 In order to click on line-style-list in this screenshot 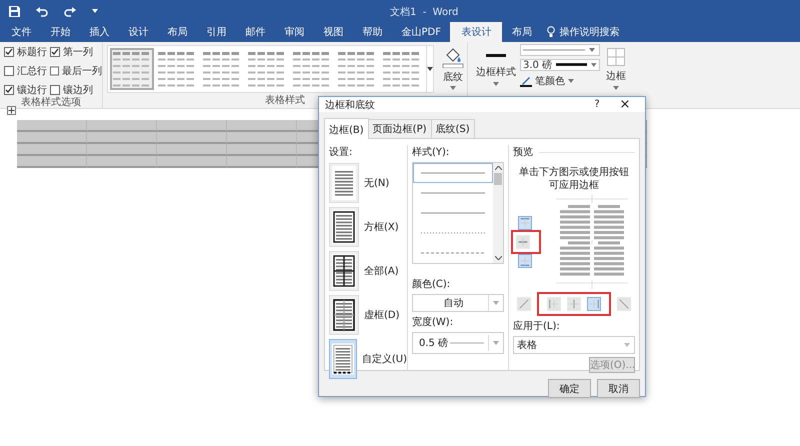, I will do `click(458, 213)`.